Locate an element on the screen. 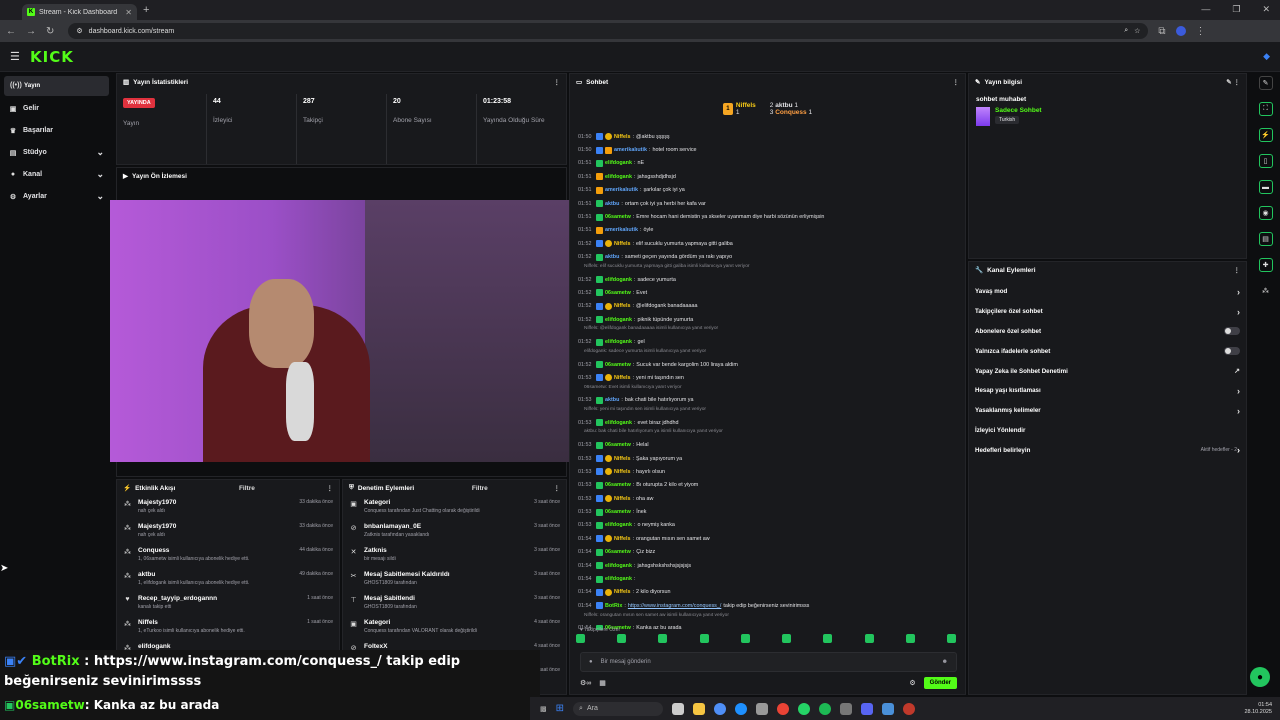  new-tab-icon: + is located at coordinates (146, 10).